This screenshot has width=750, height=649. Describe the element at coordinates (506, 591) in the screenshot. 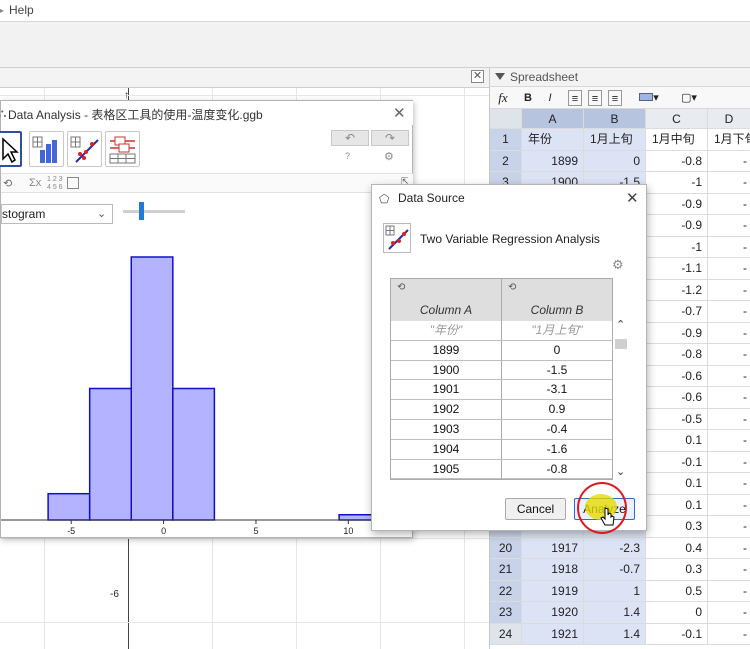

I see `row-header: 22` at that location.